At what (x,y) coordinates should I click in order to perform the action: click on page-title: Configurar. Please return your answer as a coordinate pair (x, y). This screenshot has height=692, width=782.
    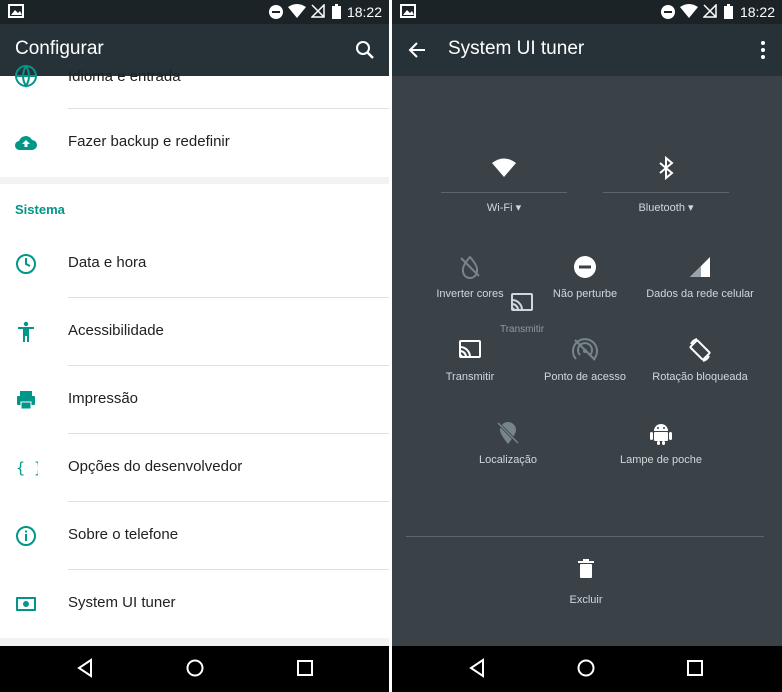
    Looking at the image, I should click on (59, 48).